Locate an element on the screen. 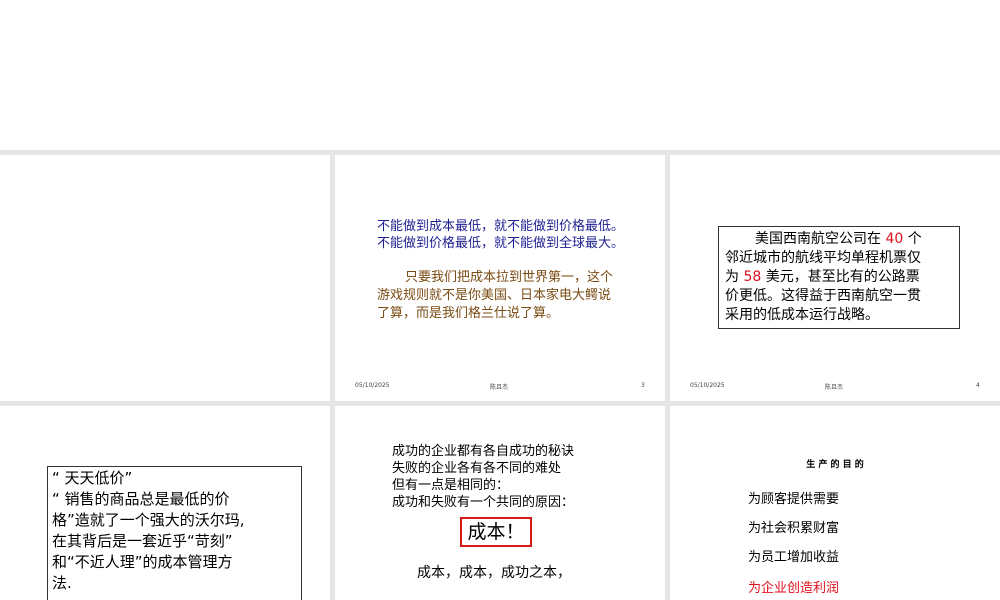 This screenshot has height=600, width=1000. slide6-highlight-box: 成本！ is located at coordinates (496, 532).